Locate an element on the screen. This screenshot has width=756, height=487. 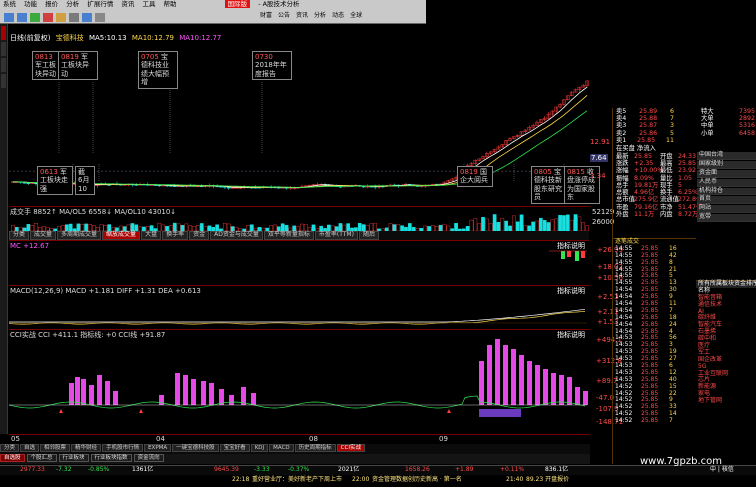
bbtn-industry-index: 行业板块指数 is located at coordinates (111, 458).